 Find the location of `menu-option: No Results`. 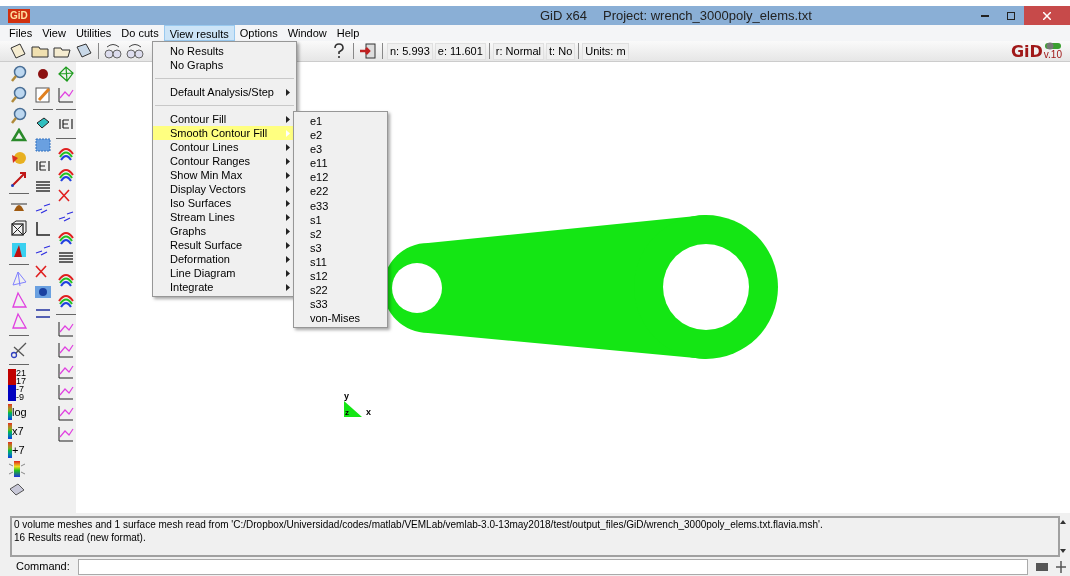

menu-option: No Results is located at coordinates (224, 51).